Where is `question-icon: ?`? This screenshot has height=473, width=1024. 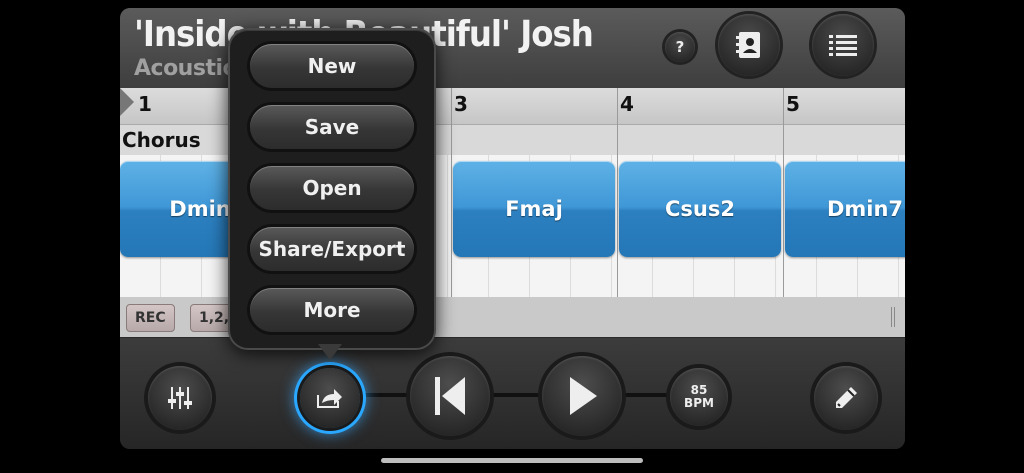
question-icon: ? is located at coordinates (680, 47).